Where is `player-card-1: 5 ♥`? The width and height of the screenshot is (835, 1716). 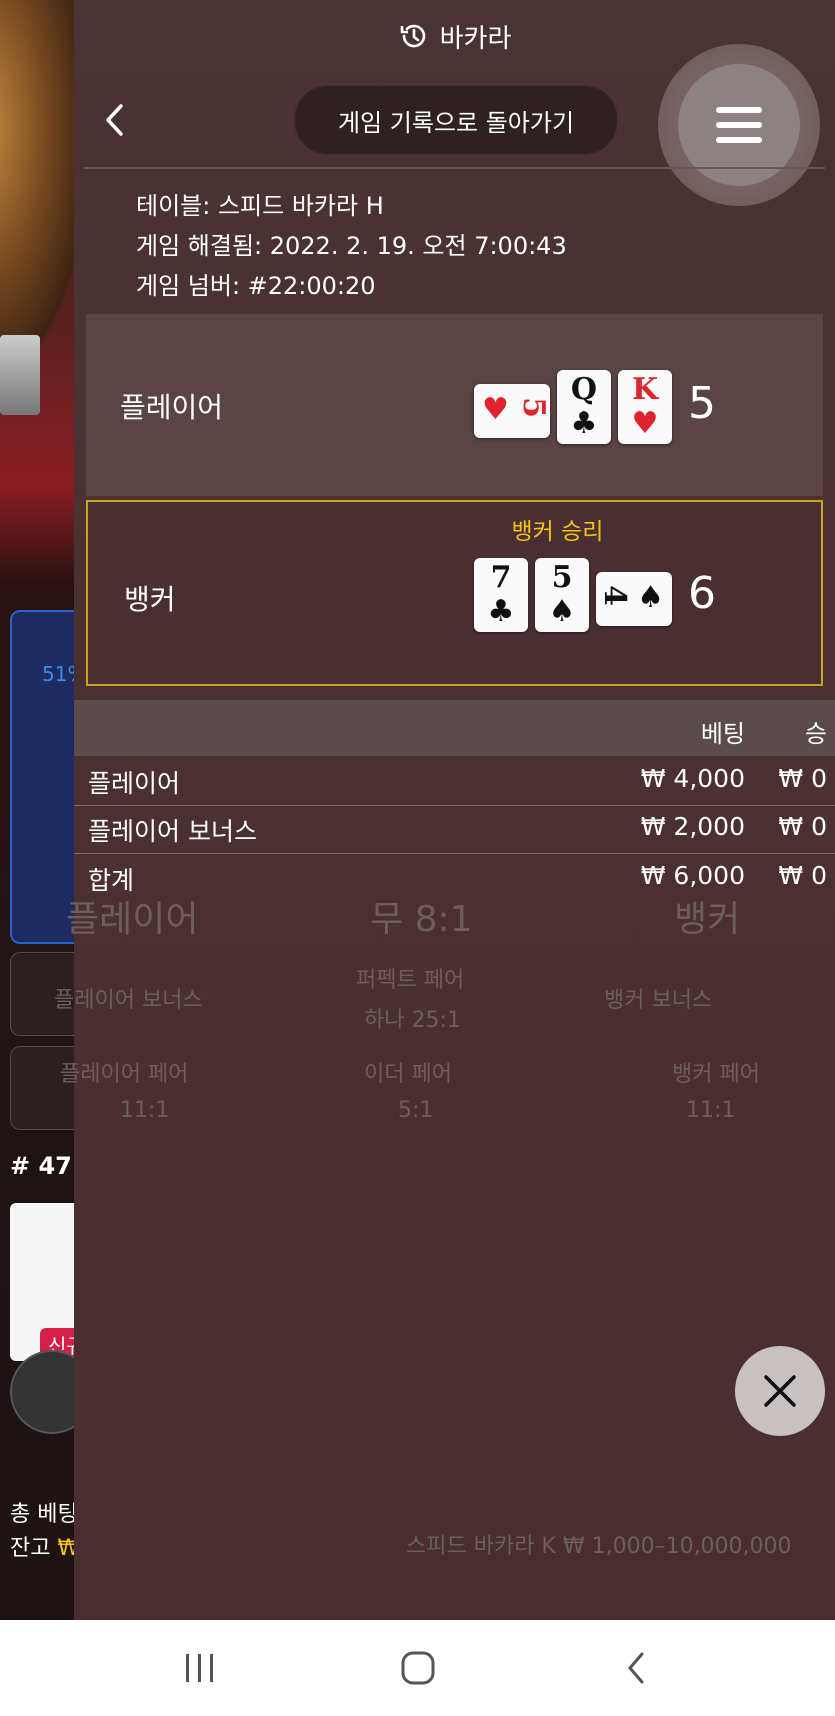 player-card-1: 5 ♥ is located at coordinates (513, 411).